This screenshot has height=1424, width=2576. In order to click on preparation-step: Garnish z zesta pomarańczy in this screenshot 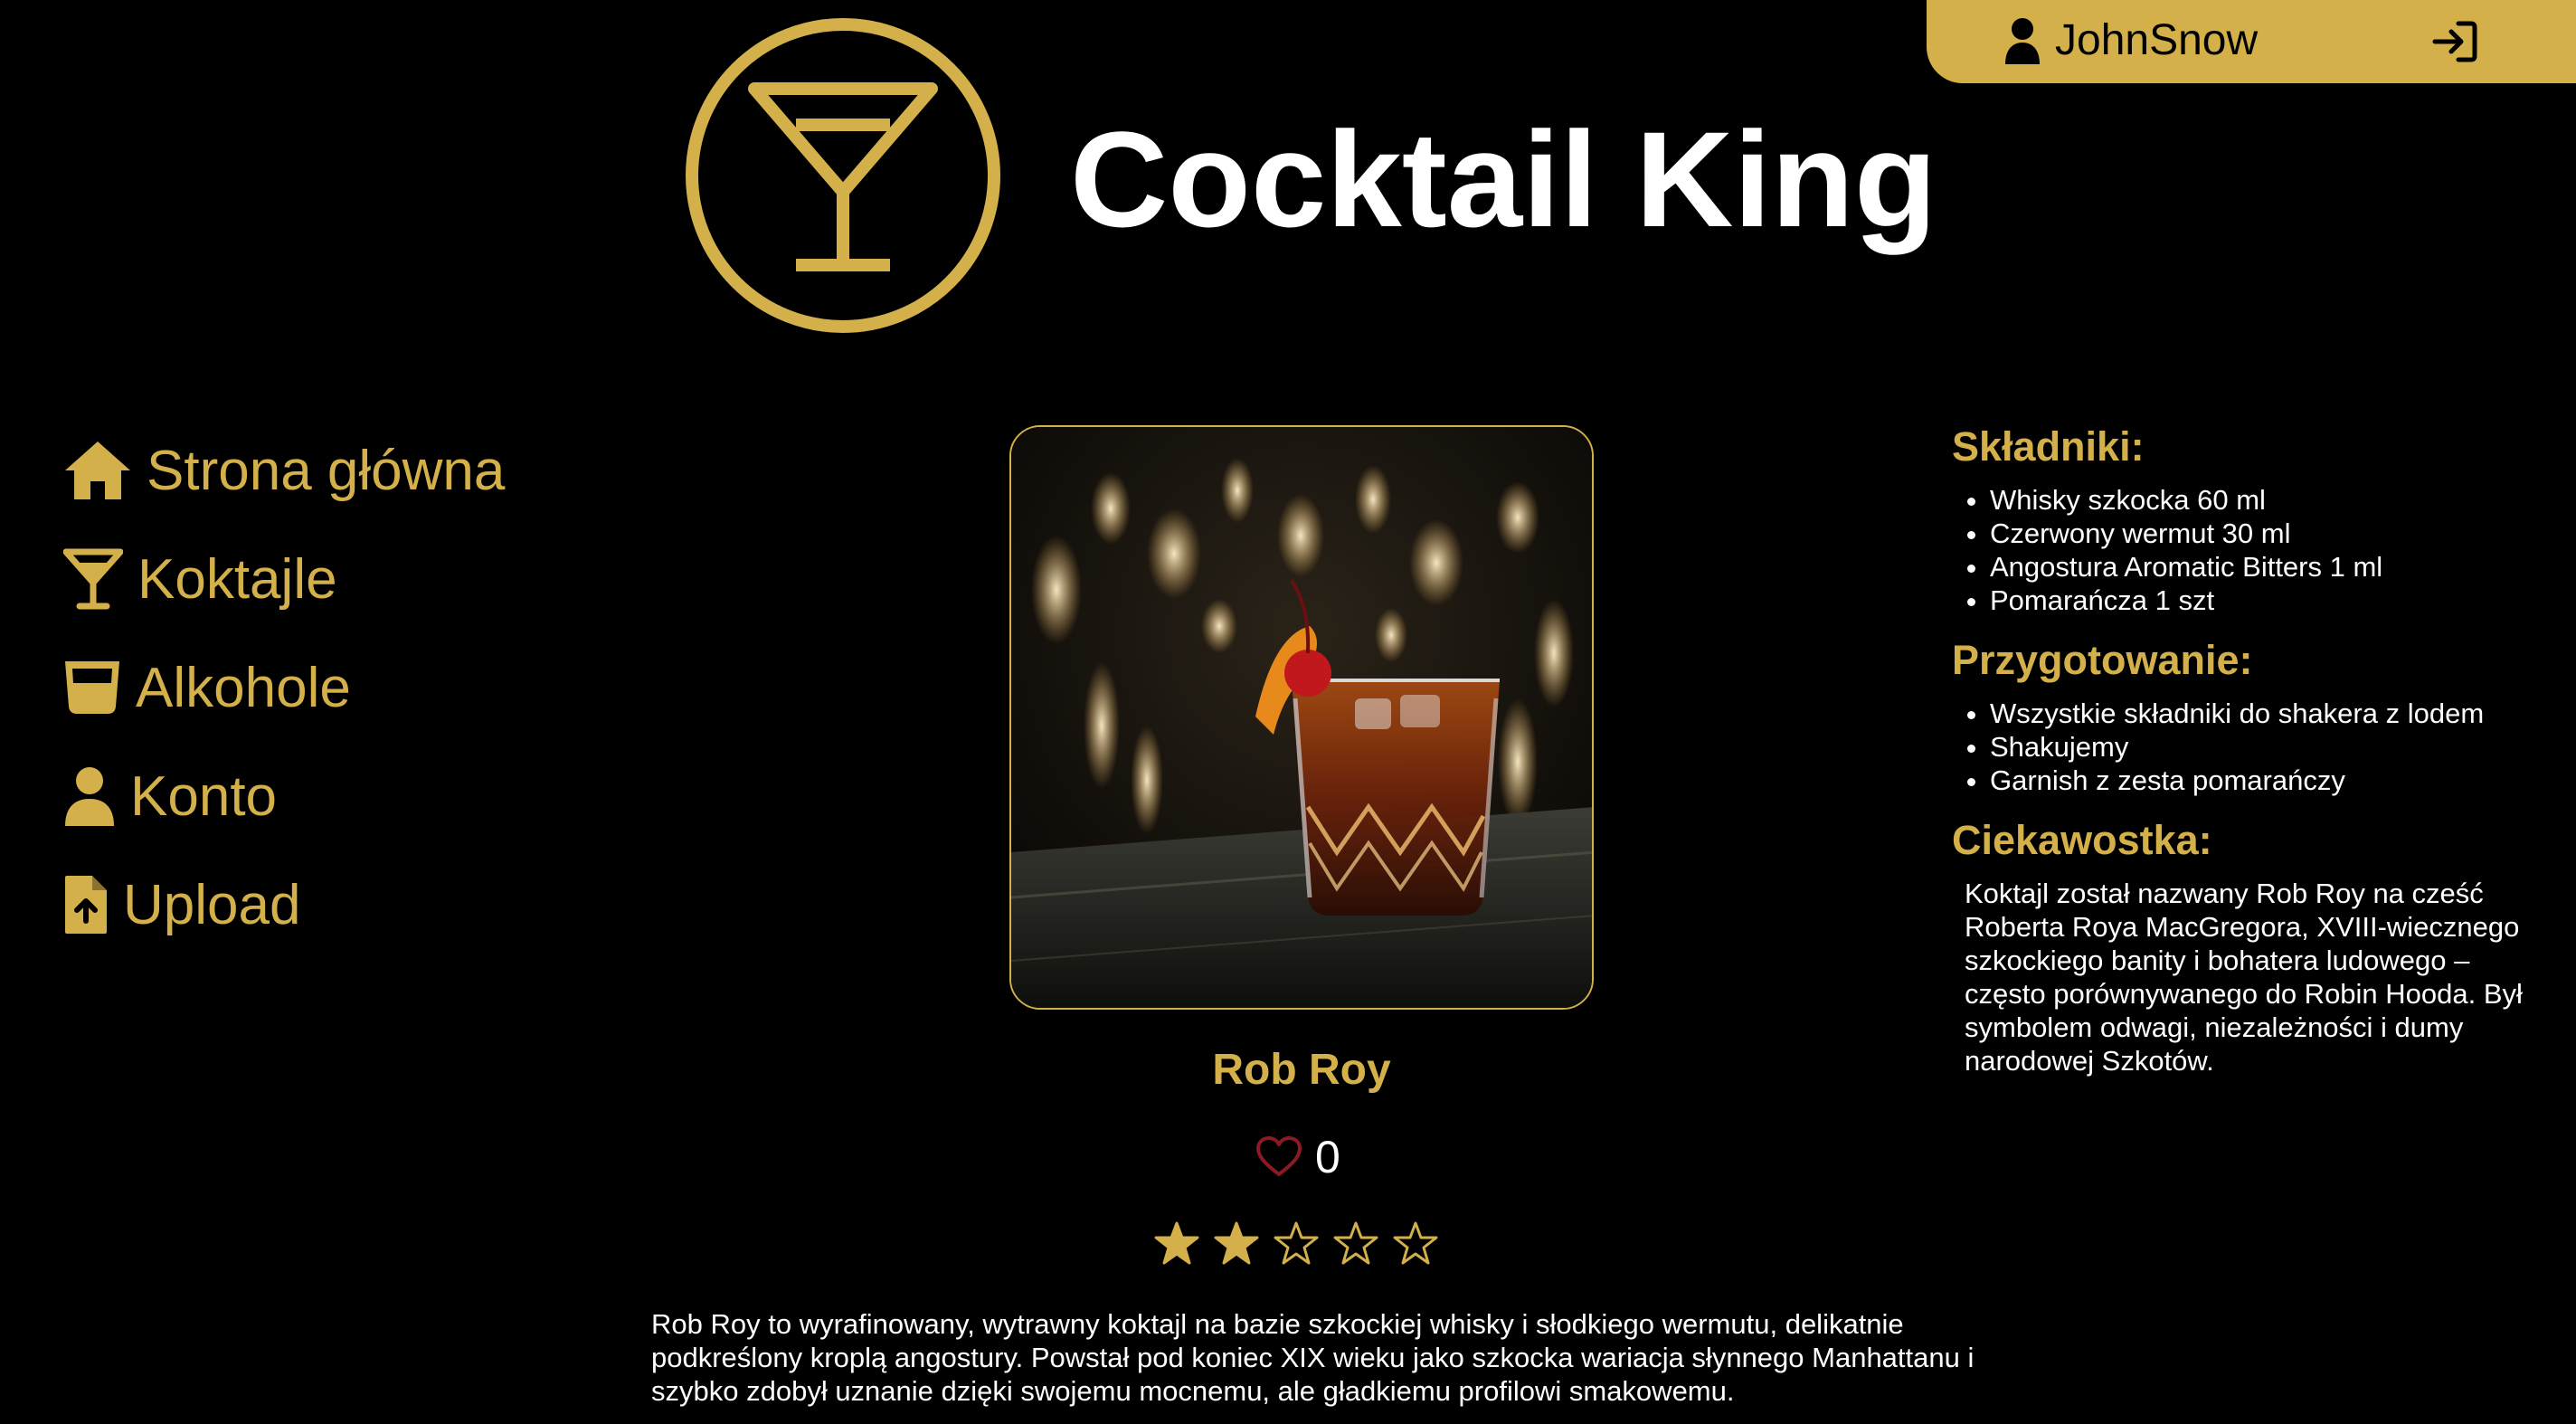, I will do `click(2269, 780)`.